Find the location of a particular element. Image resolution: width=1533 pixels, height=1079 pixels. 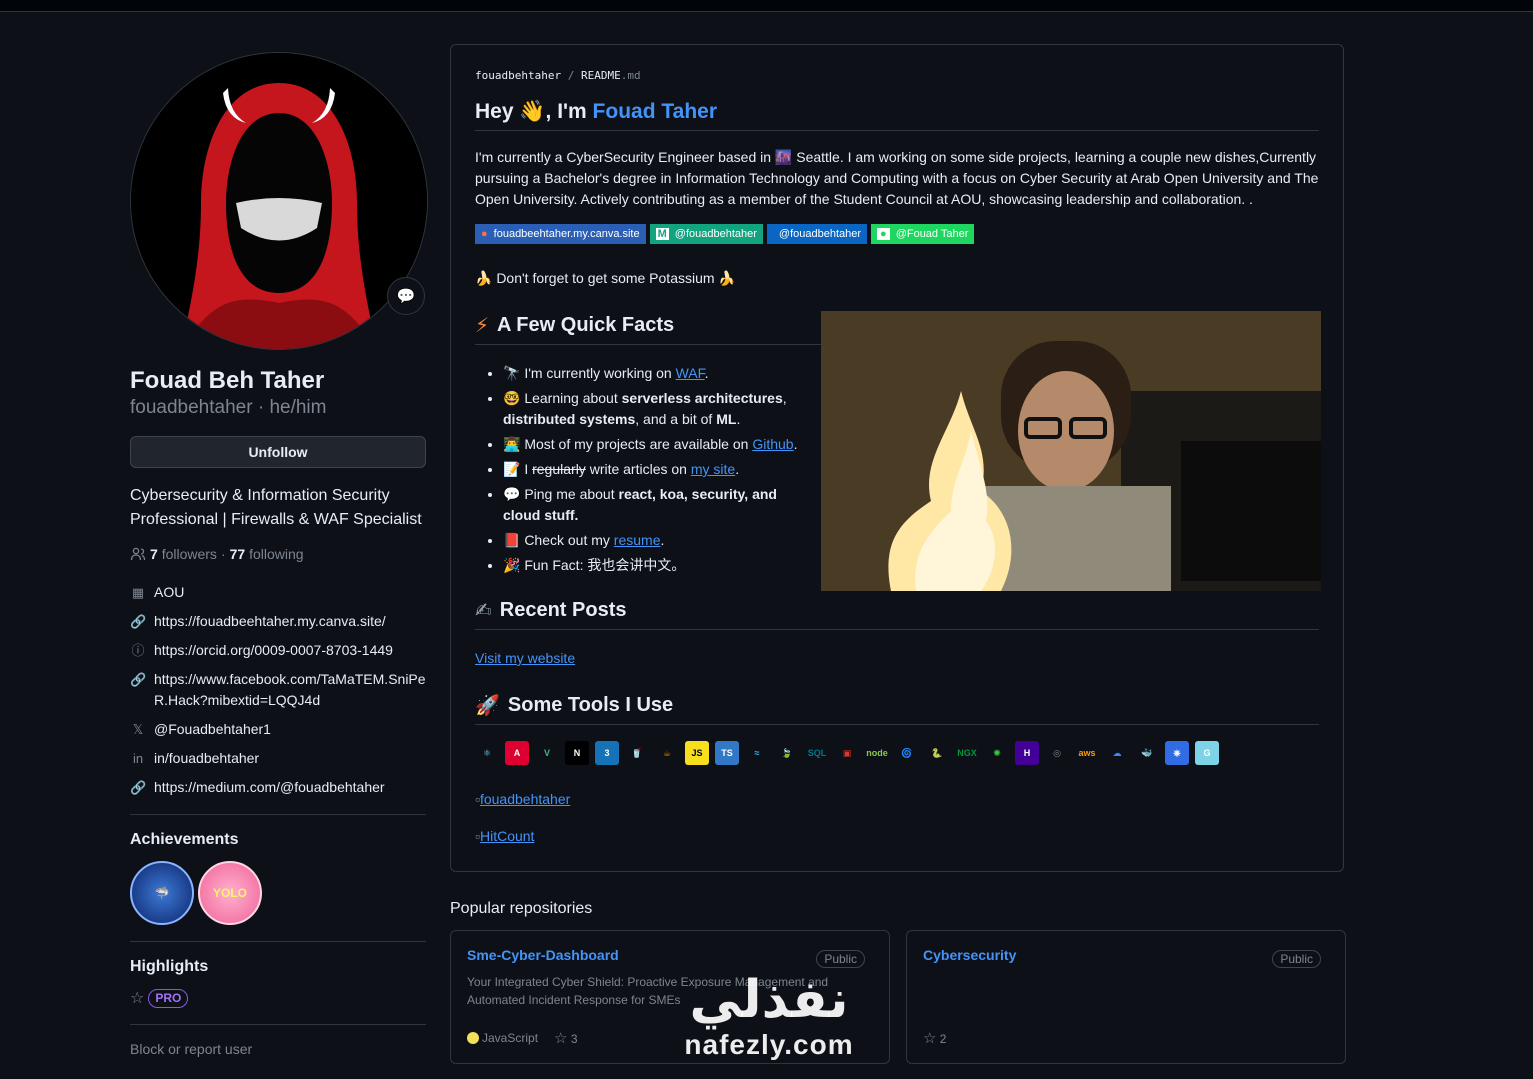

medium-icon: M is located at coordinates (662, 234).